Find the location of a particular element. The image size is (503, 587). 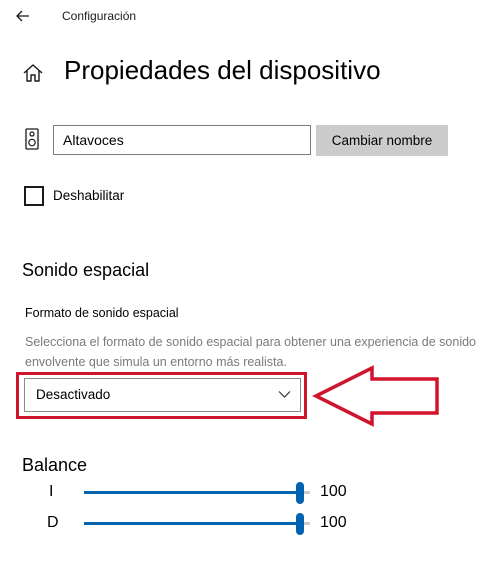

rename-button: Cambiar nombre is located at coordinates (382, 140).